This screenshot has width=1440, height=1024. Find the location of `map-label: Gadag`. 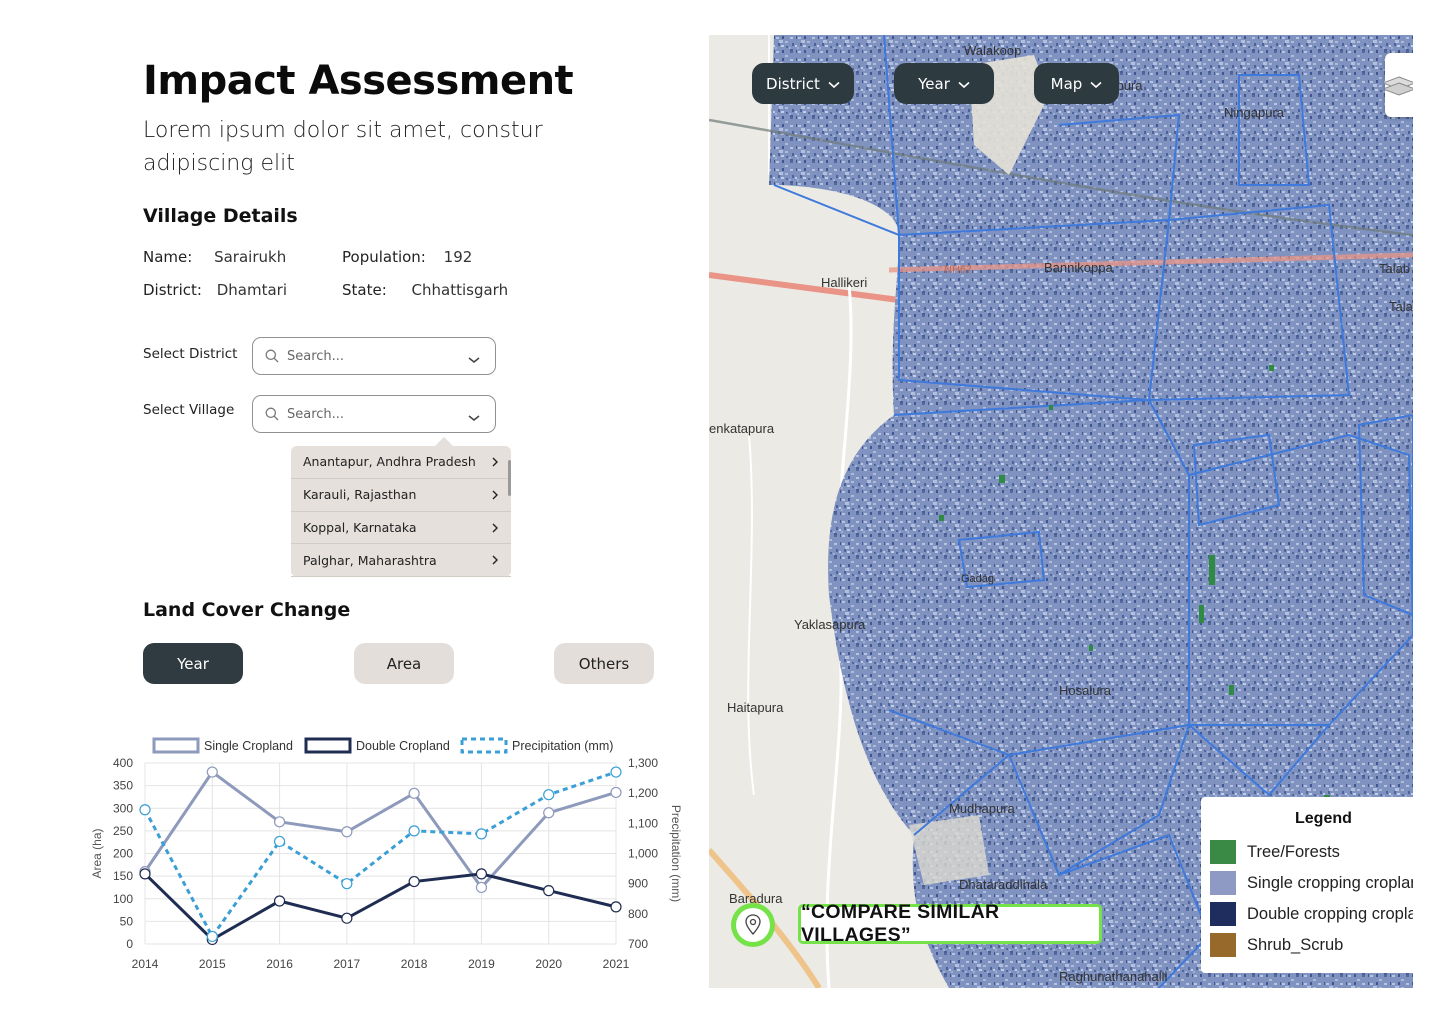

map-label: Gadag is located at coordinates (977, 579).